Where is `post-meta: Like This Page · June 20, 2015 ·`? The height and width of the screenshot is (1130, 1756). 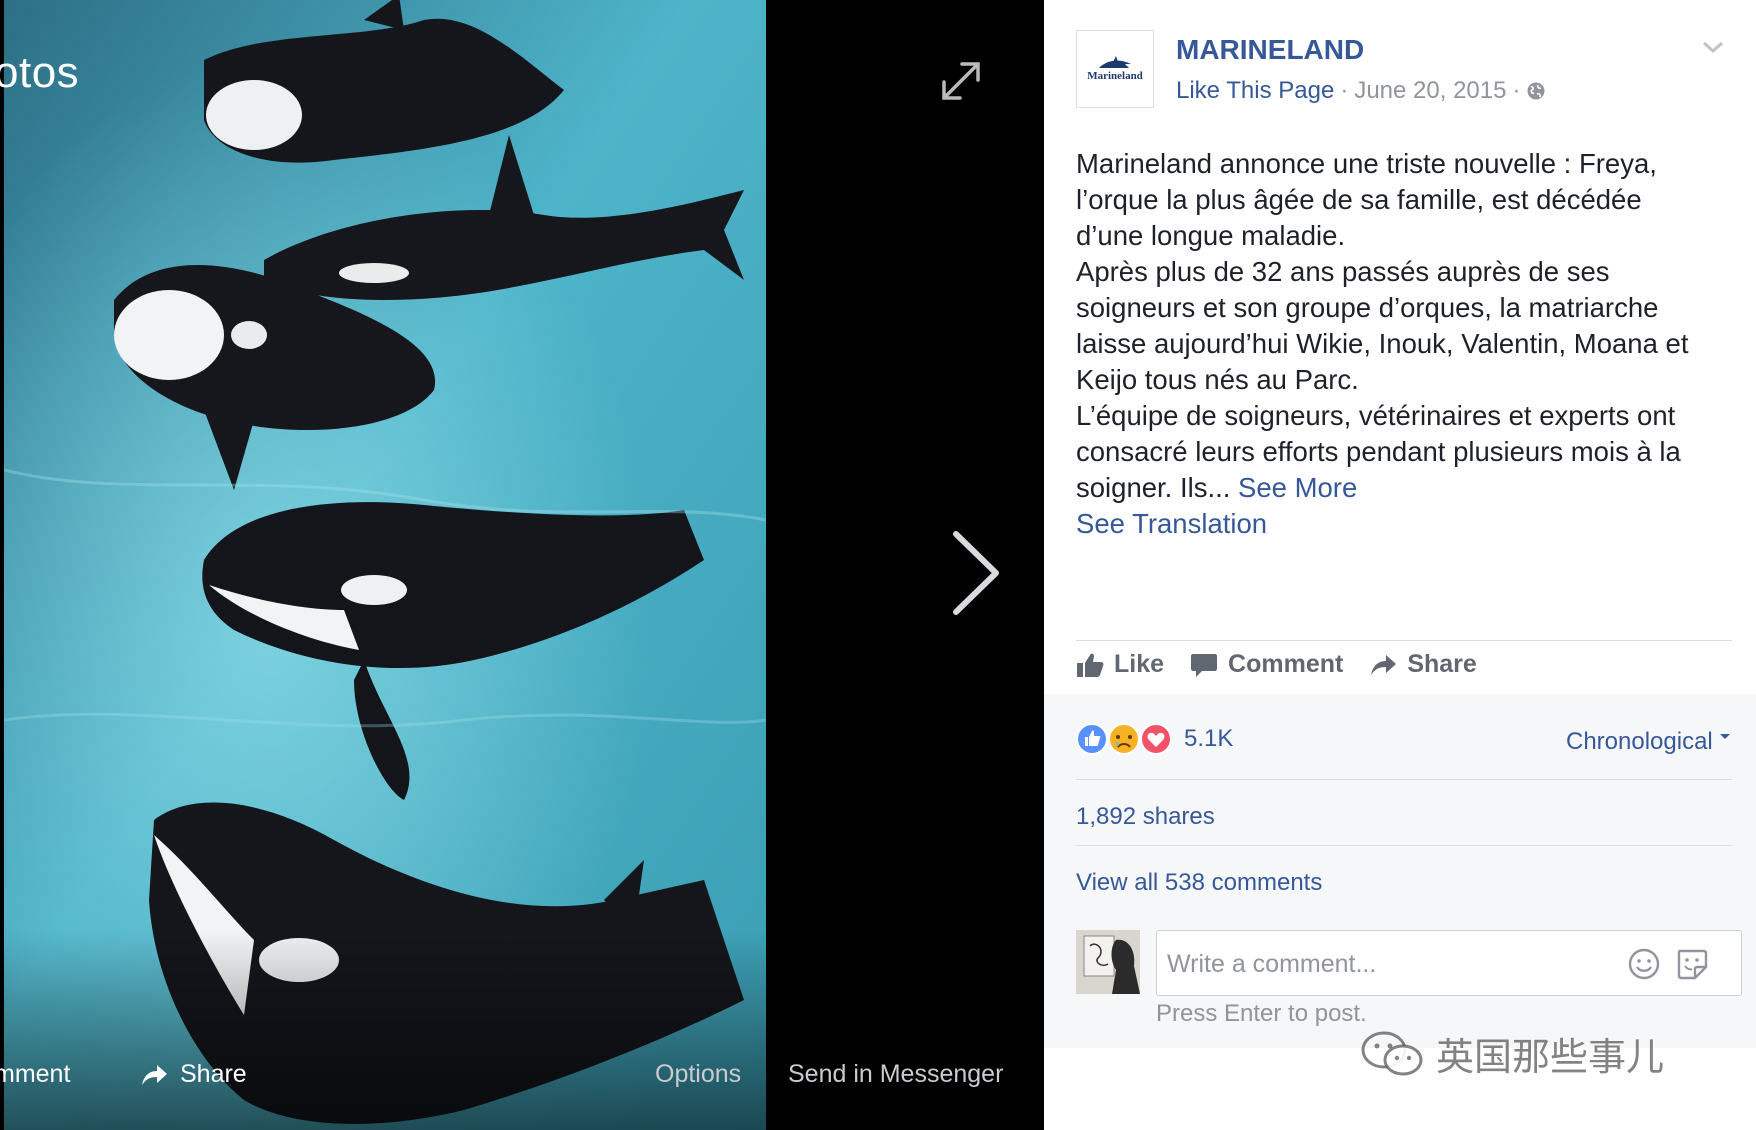 post-meta: Like This Page · June 20, 2015 · is located at coordinates (1361, 91).